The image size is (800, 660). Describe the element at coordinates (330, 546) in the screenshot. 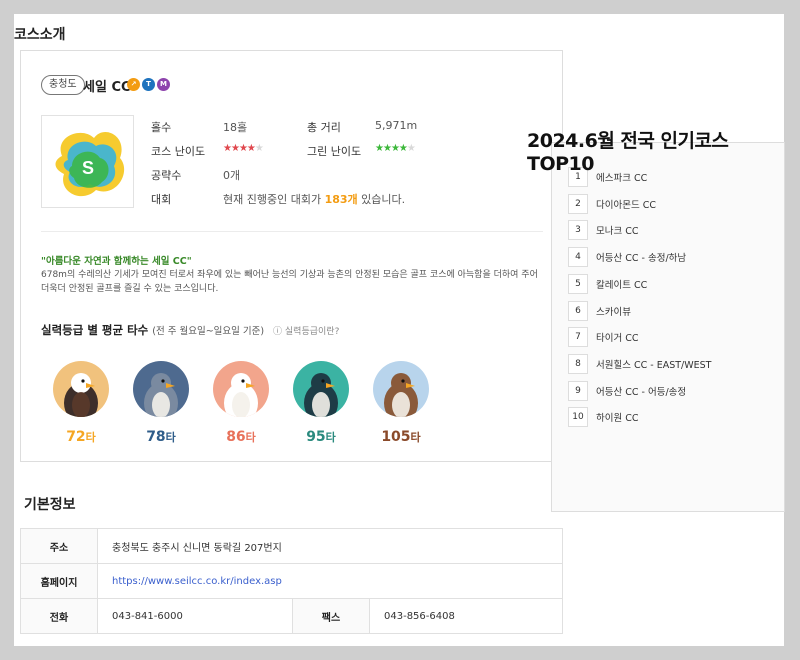

I see `address-value: 충청북도 충주시 신니면 동락길 207번지` at that location.